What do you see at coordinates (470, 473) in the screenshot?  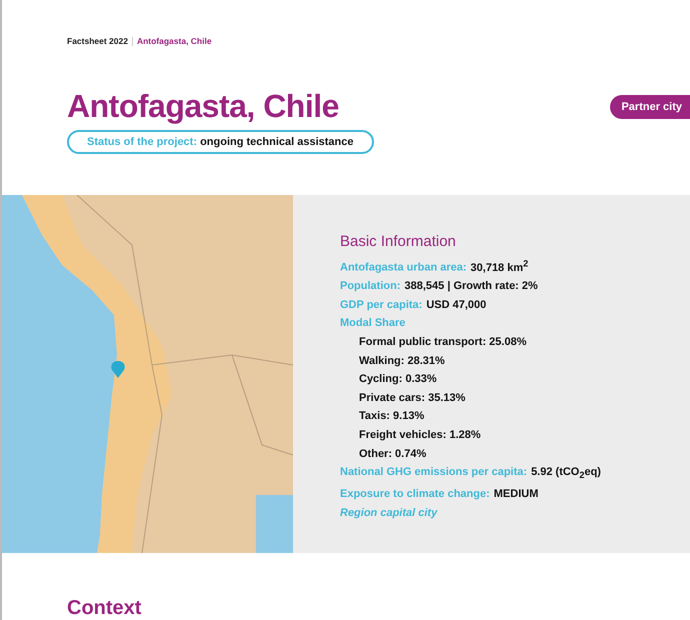 I see `info-line: National GHG emissions per capita: 5.92 (tCO$_{2}$eq)` at bounding box center [470, 473].